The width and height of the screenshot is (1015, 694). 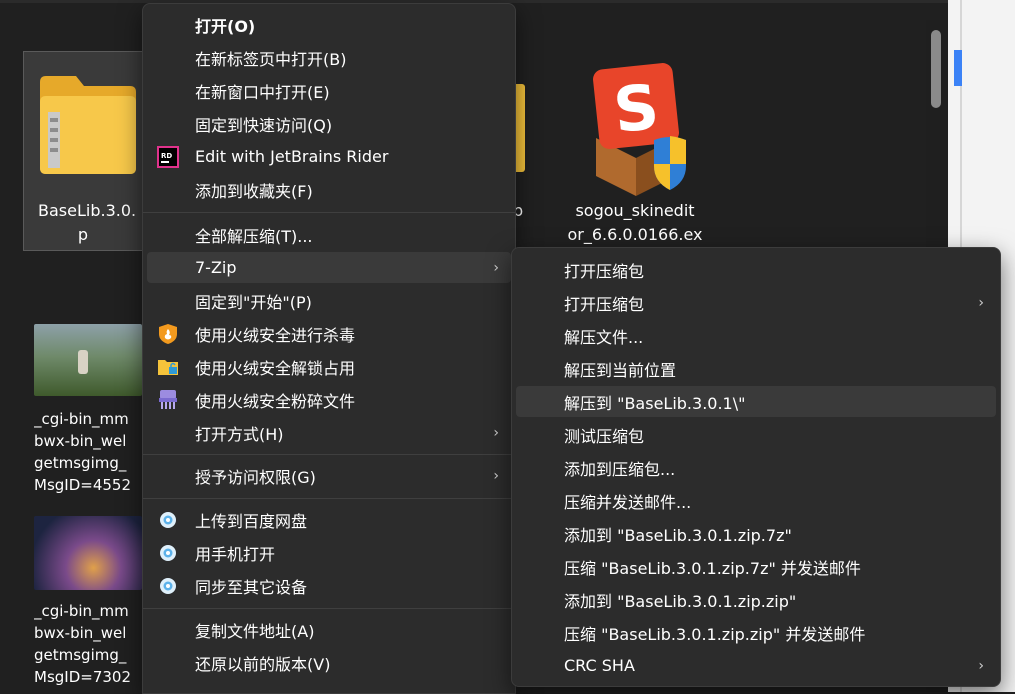 I want to click on submenu-item-extract-here: 解压到当前位置, so click(x=756, y=368).